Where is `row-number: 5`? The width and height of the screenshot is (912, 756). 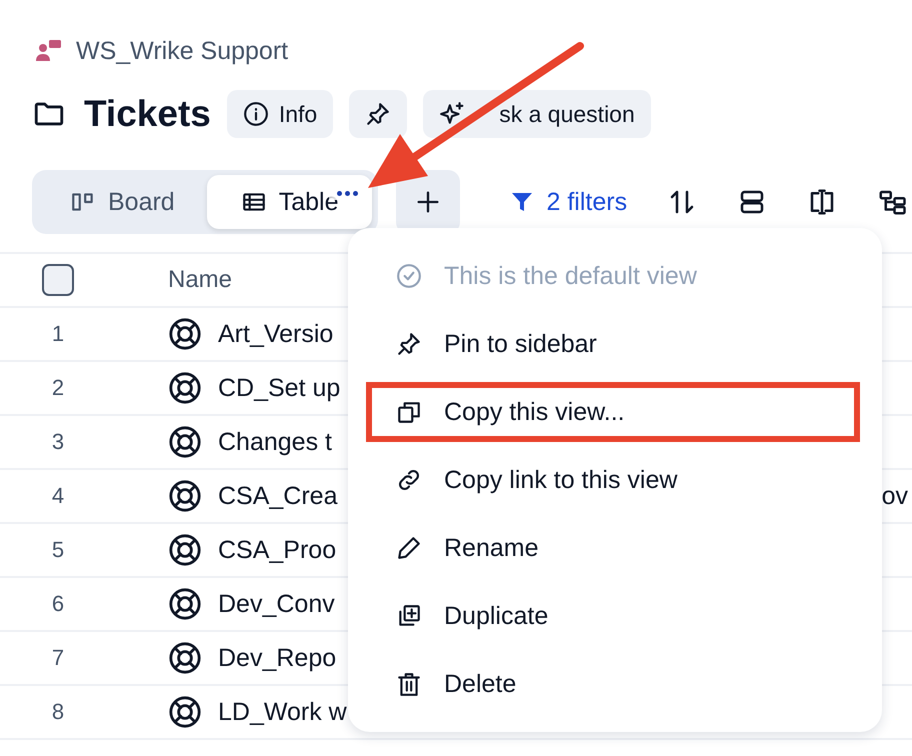
row-number: 5 is located at coordinates (58, 550).